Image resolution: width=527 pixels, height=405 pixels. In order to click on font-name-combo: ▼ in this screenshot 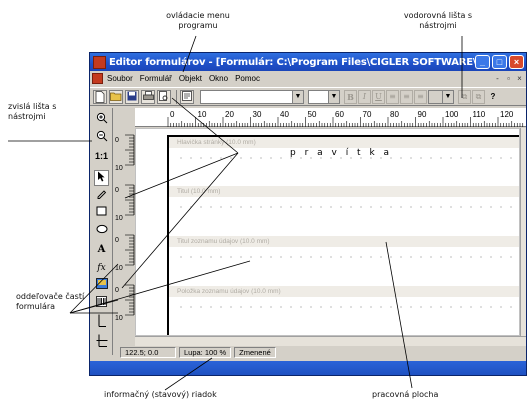, I will do `click(252, 96)`.